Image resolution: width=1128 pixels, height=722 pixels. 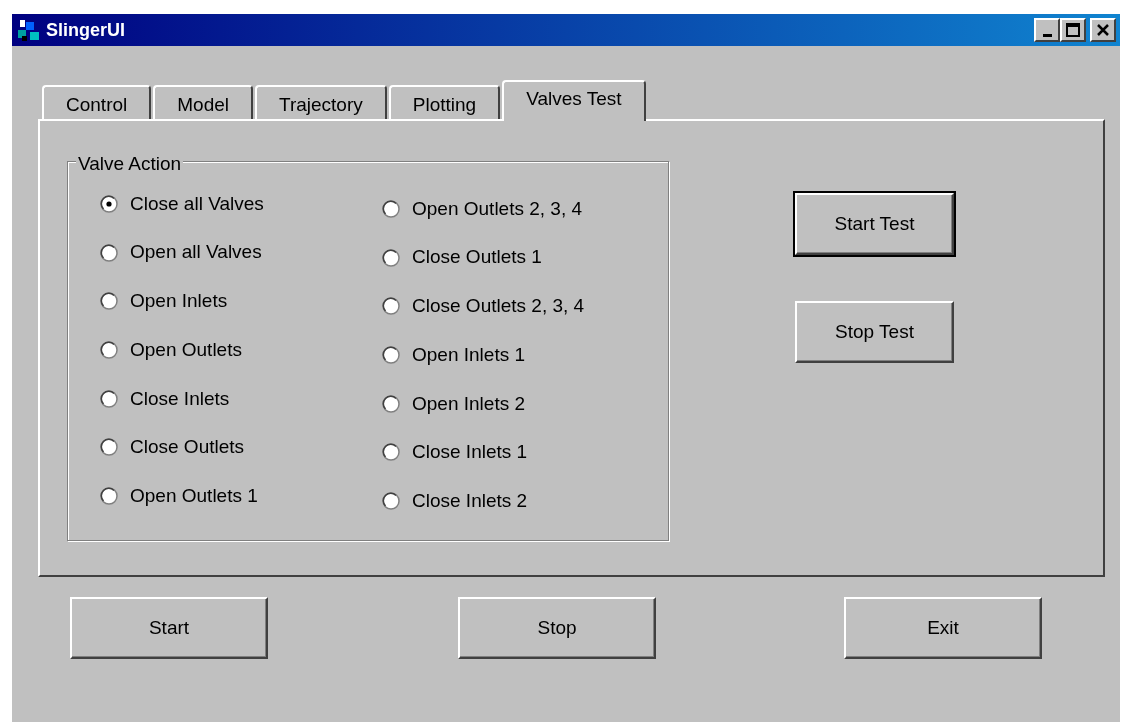 I want to click on push-button: Exit, so click(x=943, y=628).